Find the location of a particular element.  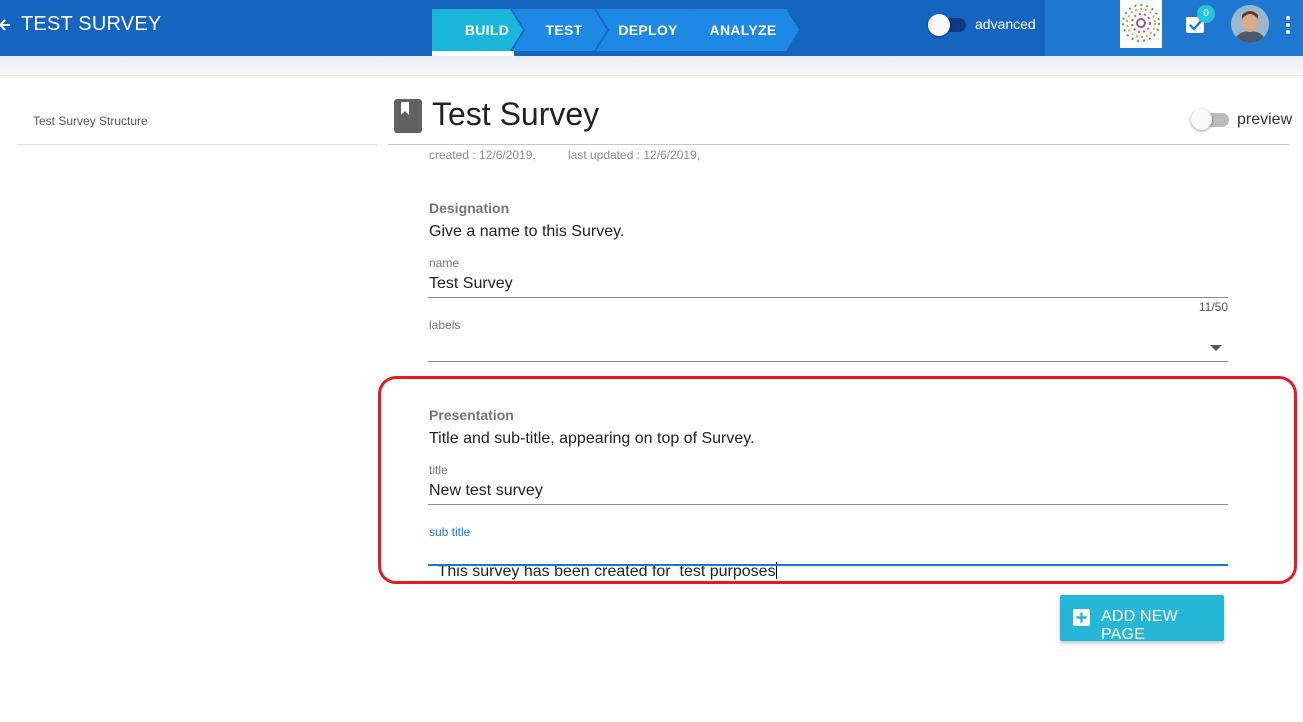

preview-label: preview is located at coordinates (1265, 119).